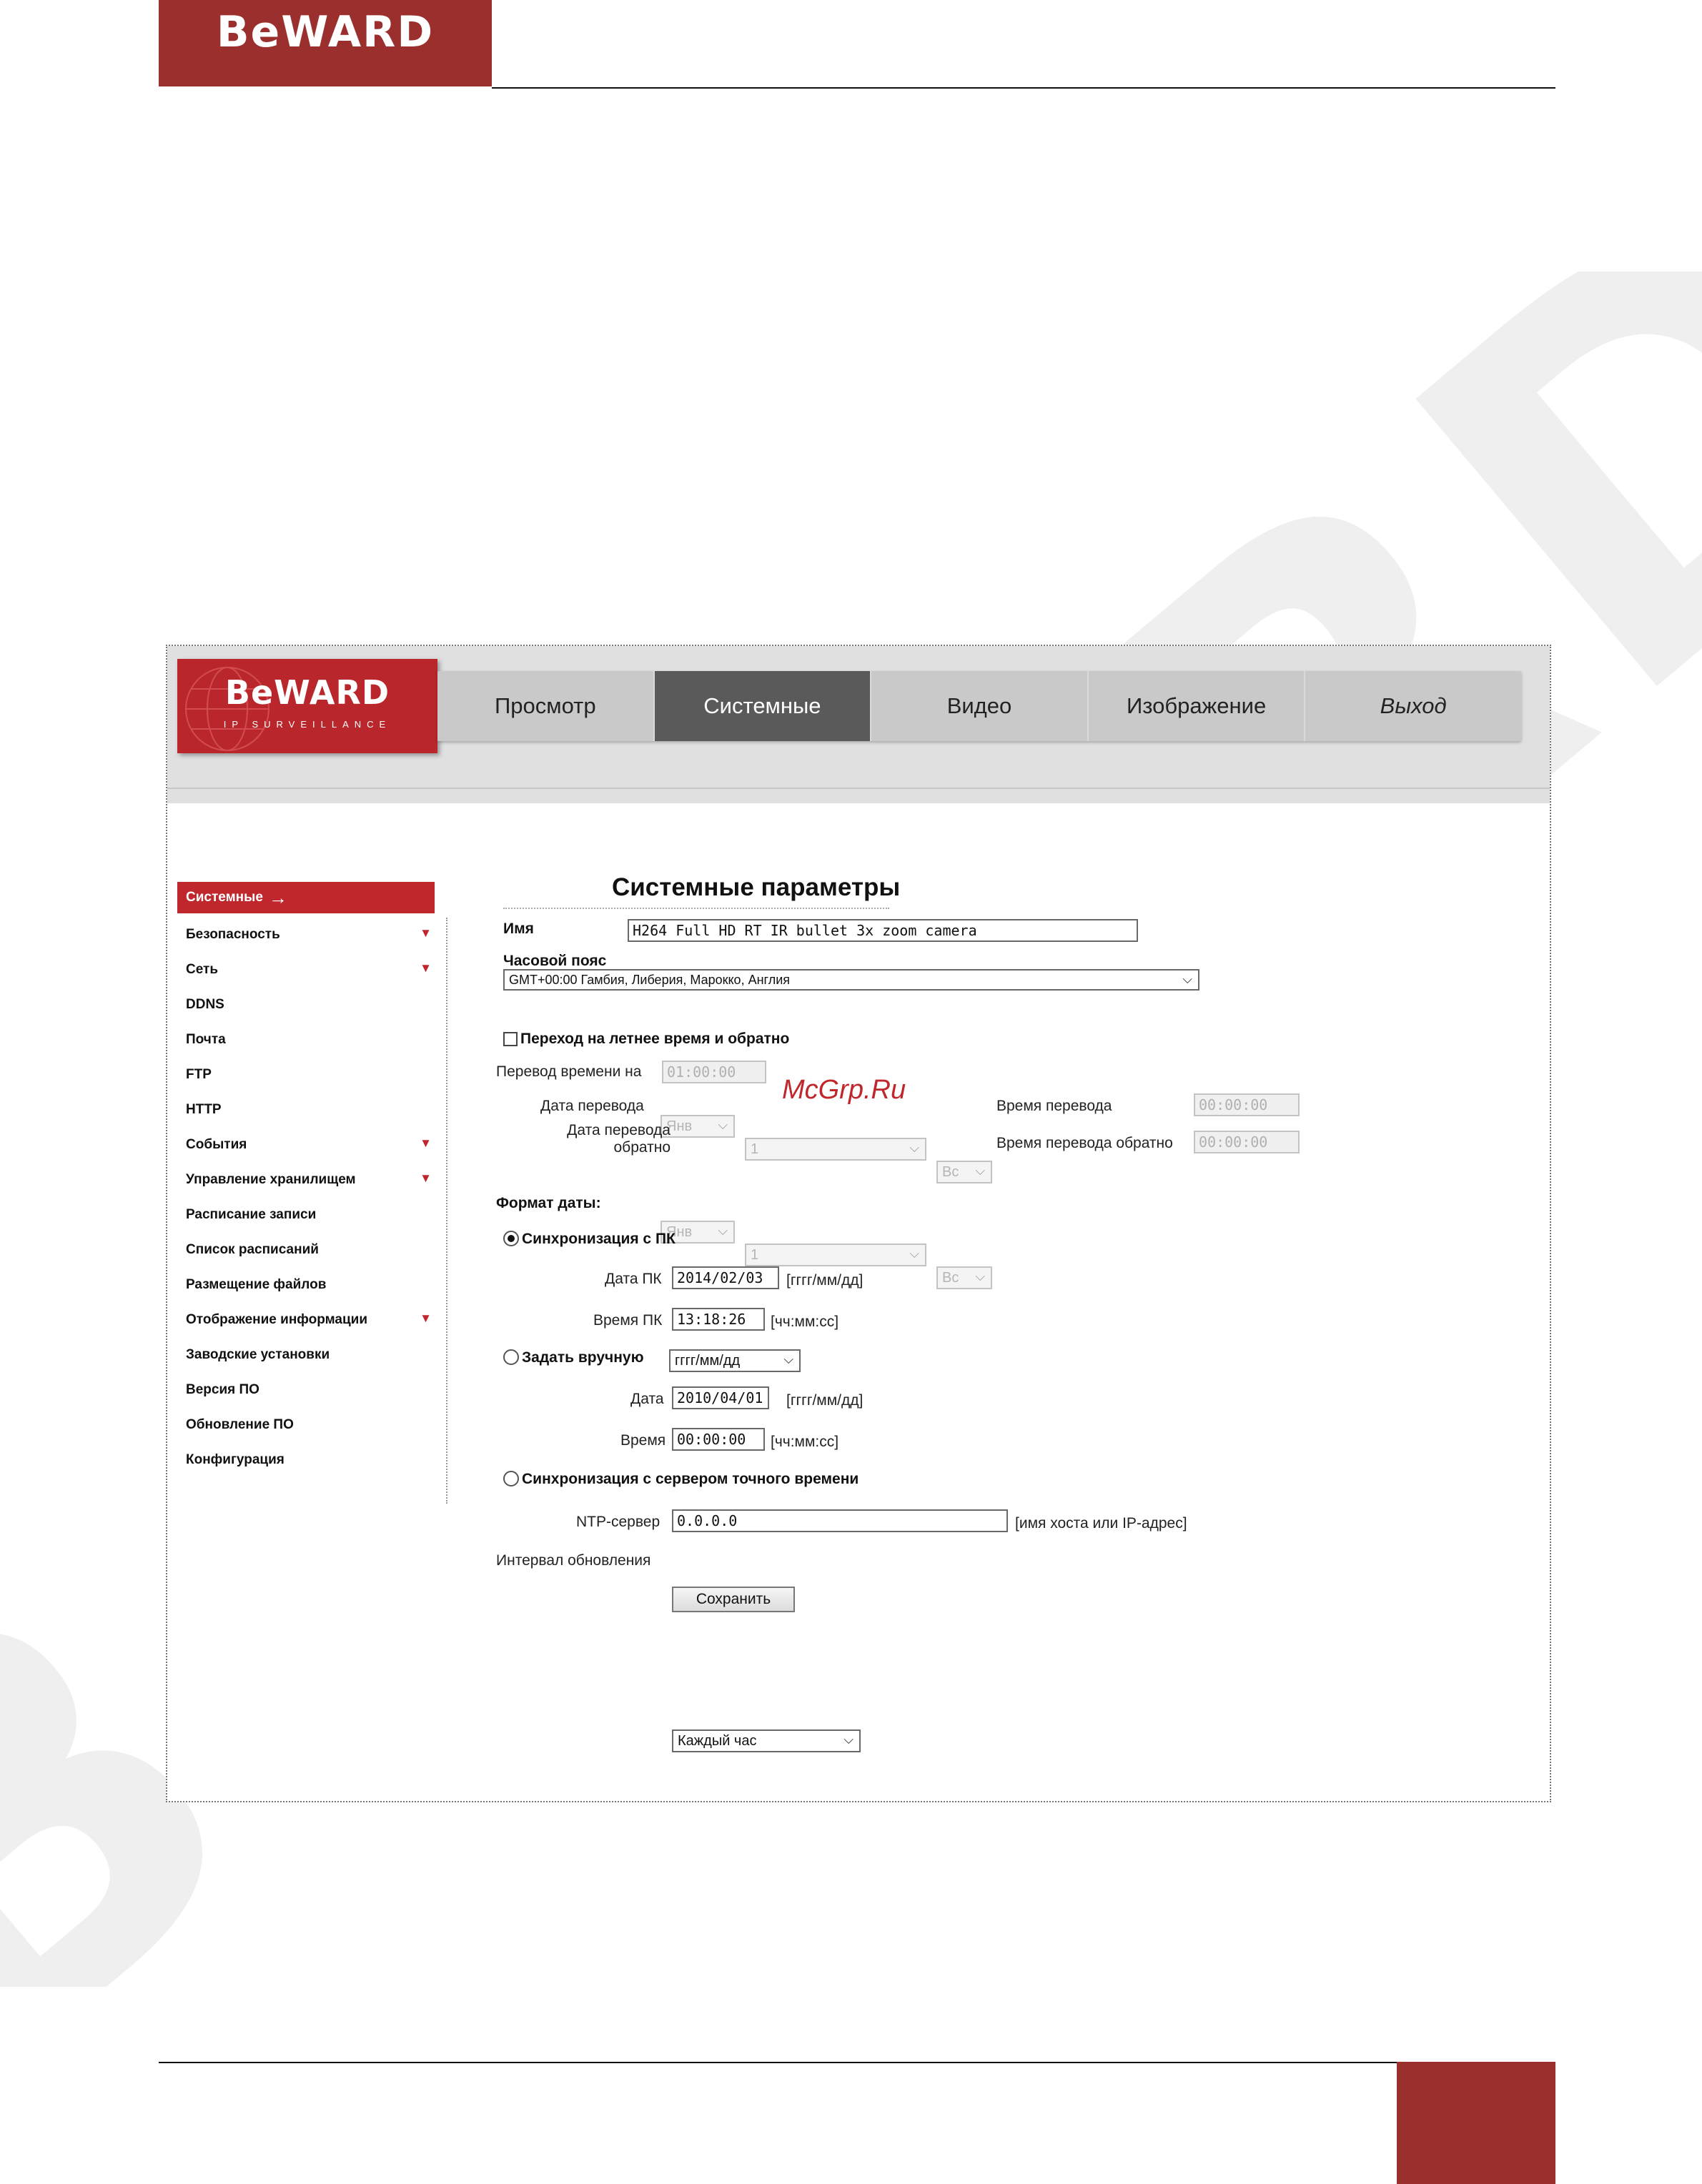 The image size is (1702, 2184). I want to click on time-shift-label: Время перевода, so click(1054, 1106).